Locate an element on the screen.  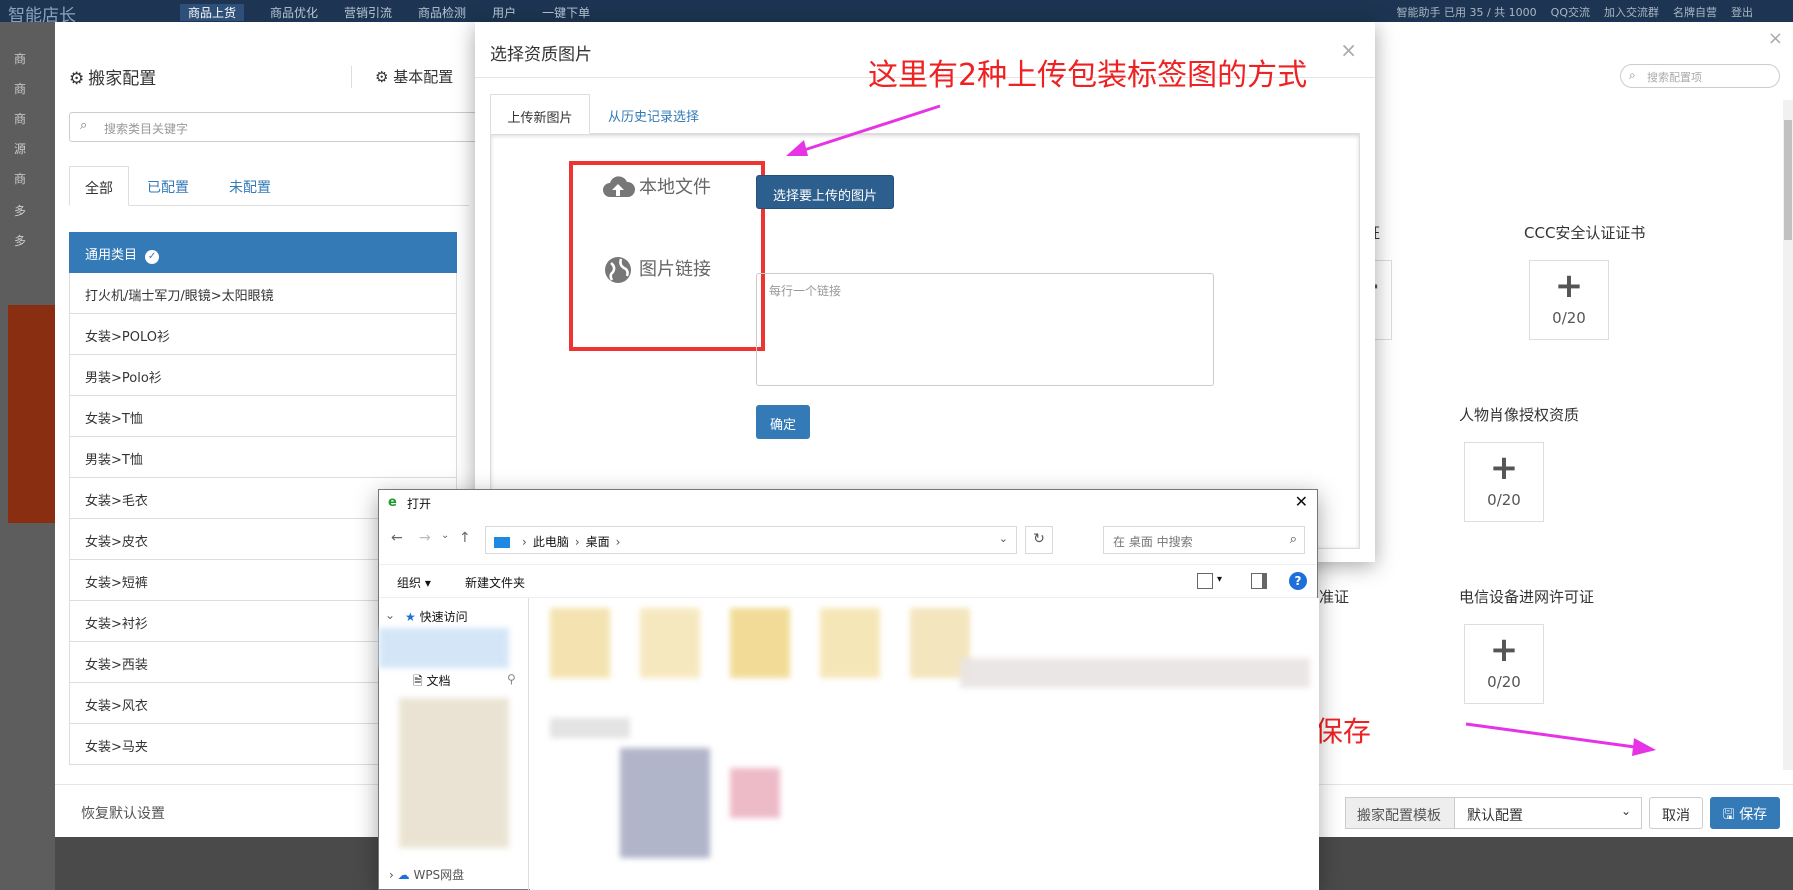
close-icon: ✕ is located at coordinates (1301, 501).